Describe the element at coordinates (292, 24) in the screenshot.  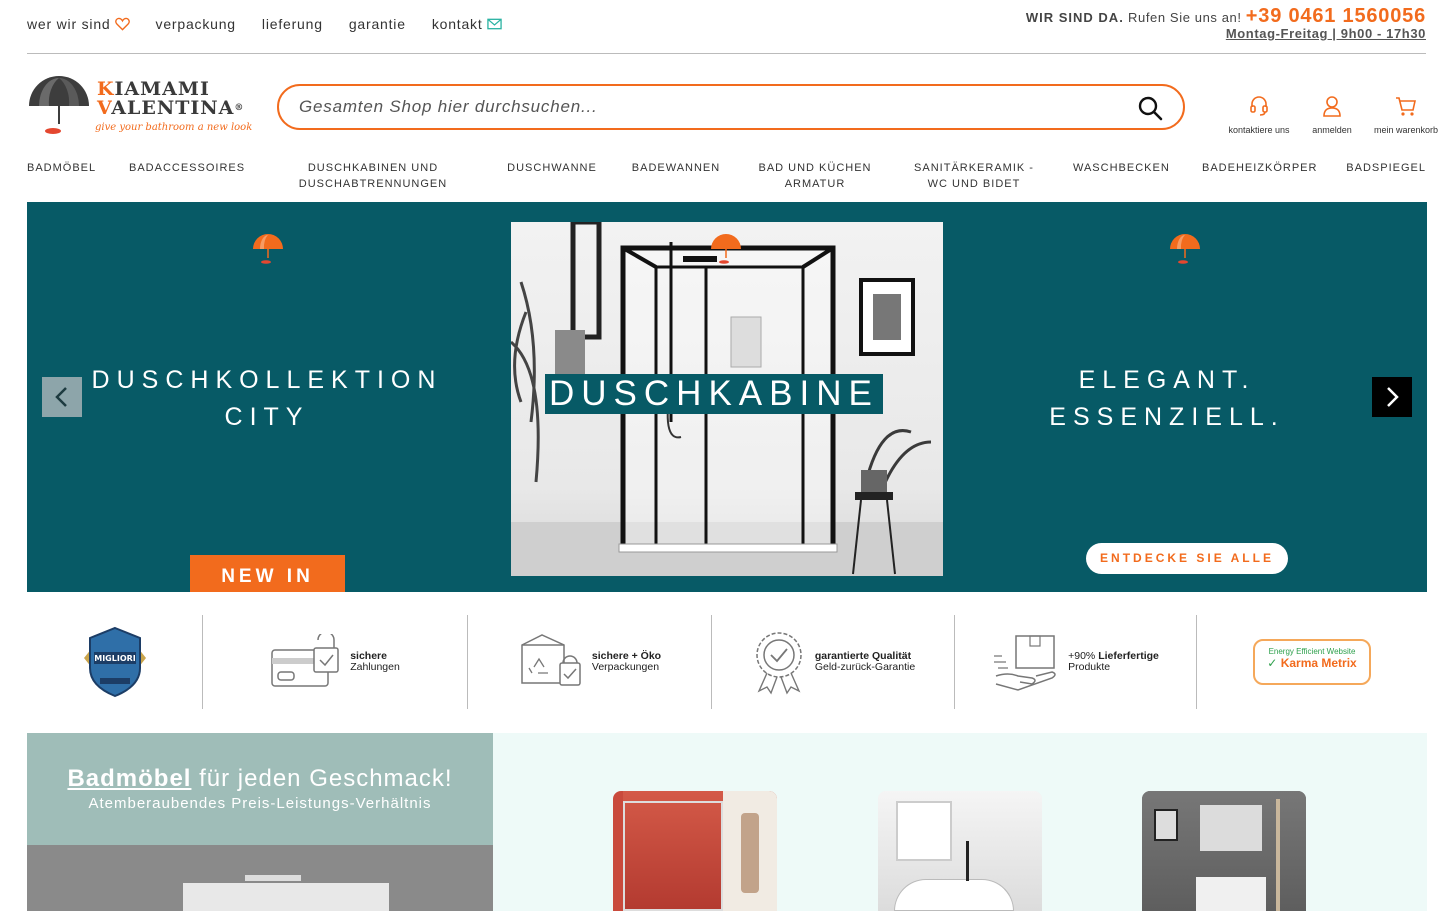
I see `link-delivery: lieferung` at that location.